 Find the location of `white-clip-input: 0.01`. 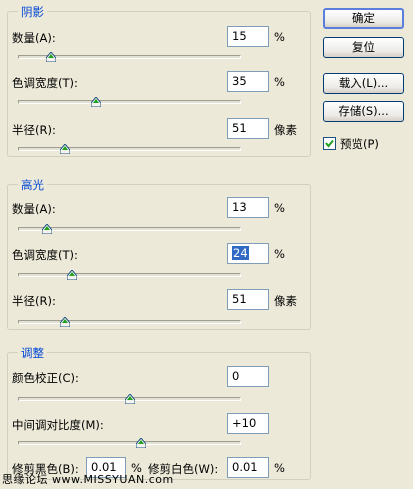

white-clip-input: 0.01 is located at coordinates (248, 467).